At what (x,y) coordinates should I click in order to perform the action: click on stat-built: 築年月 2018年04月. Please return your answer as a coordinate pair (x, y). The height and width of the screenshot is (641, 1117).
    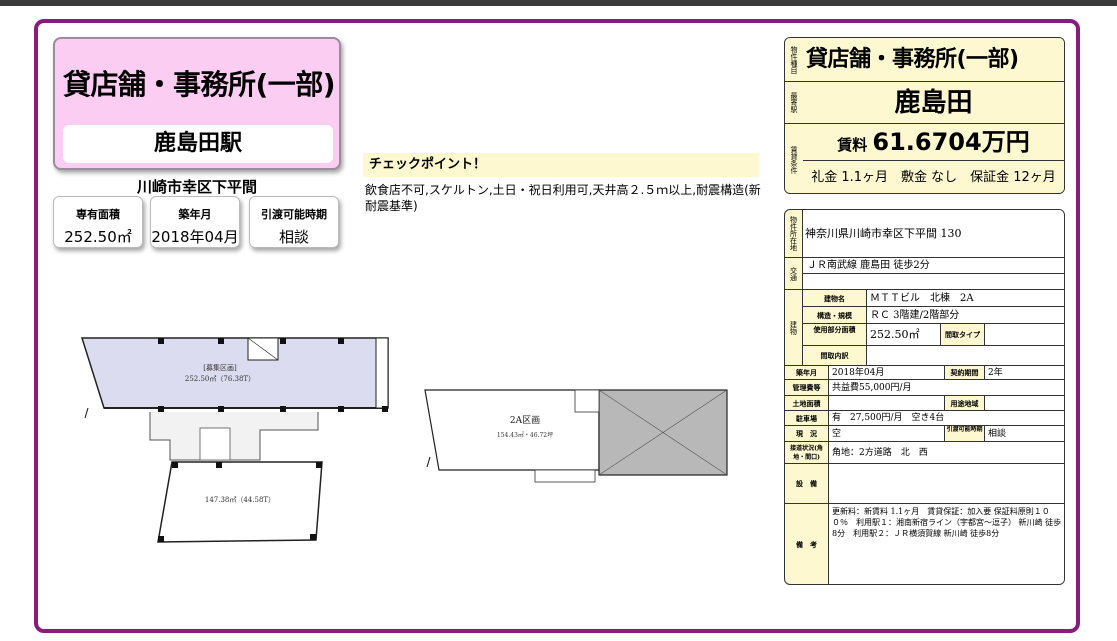
    Looking at the image, I should click on (195, 222).